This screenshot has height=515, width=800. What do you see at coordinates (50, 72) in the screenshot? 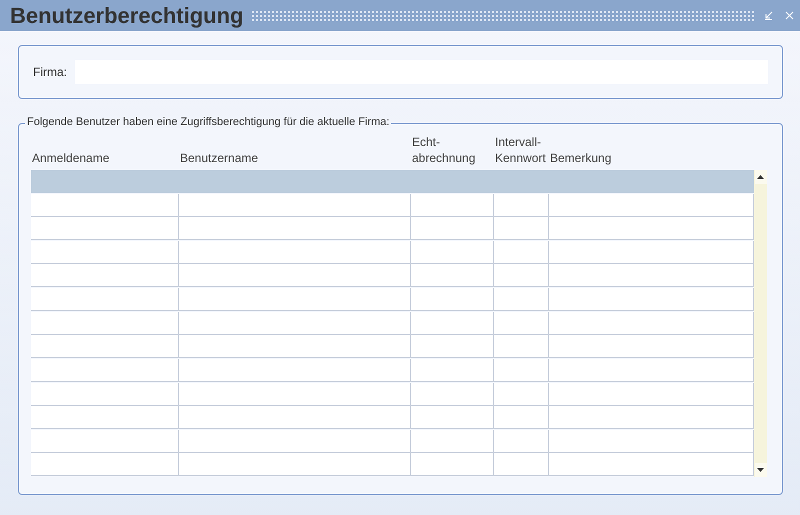
I see `firma-label: Firma:` at bounding box center [50, 72].